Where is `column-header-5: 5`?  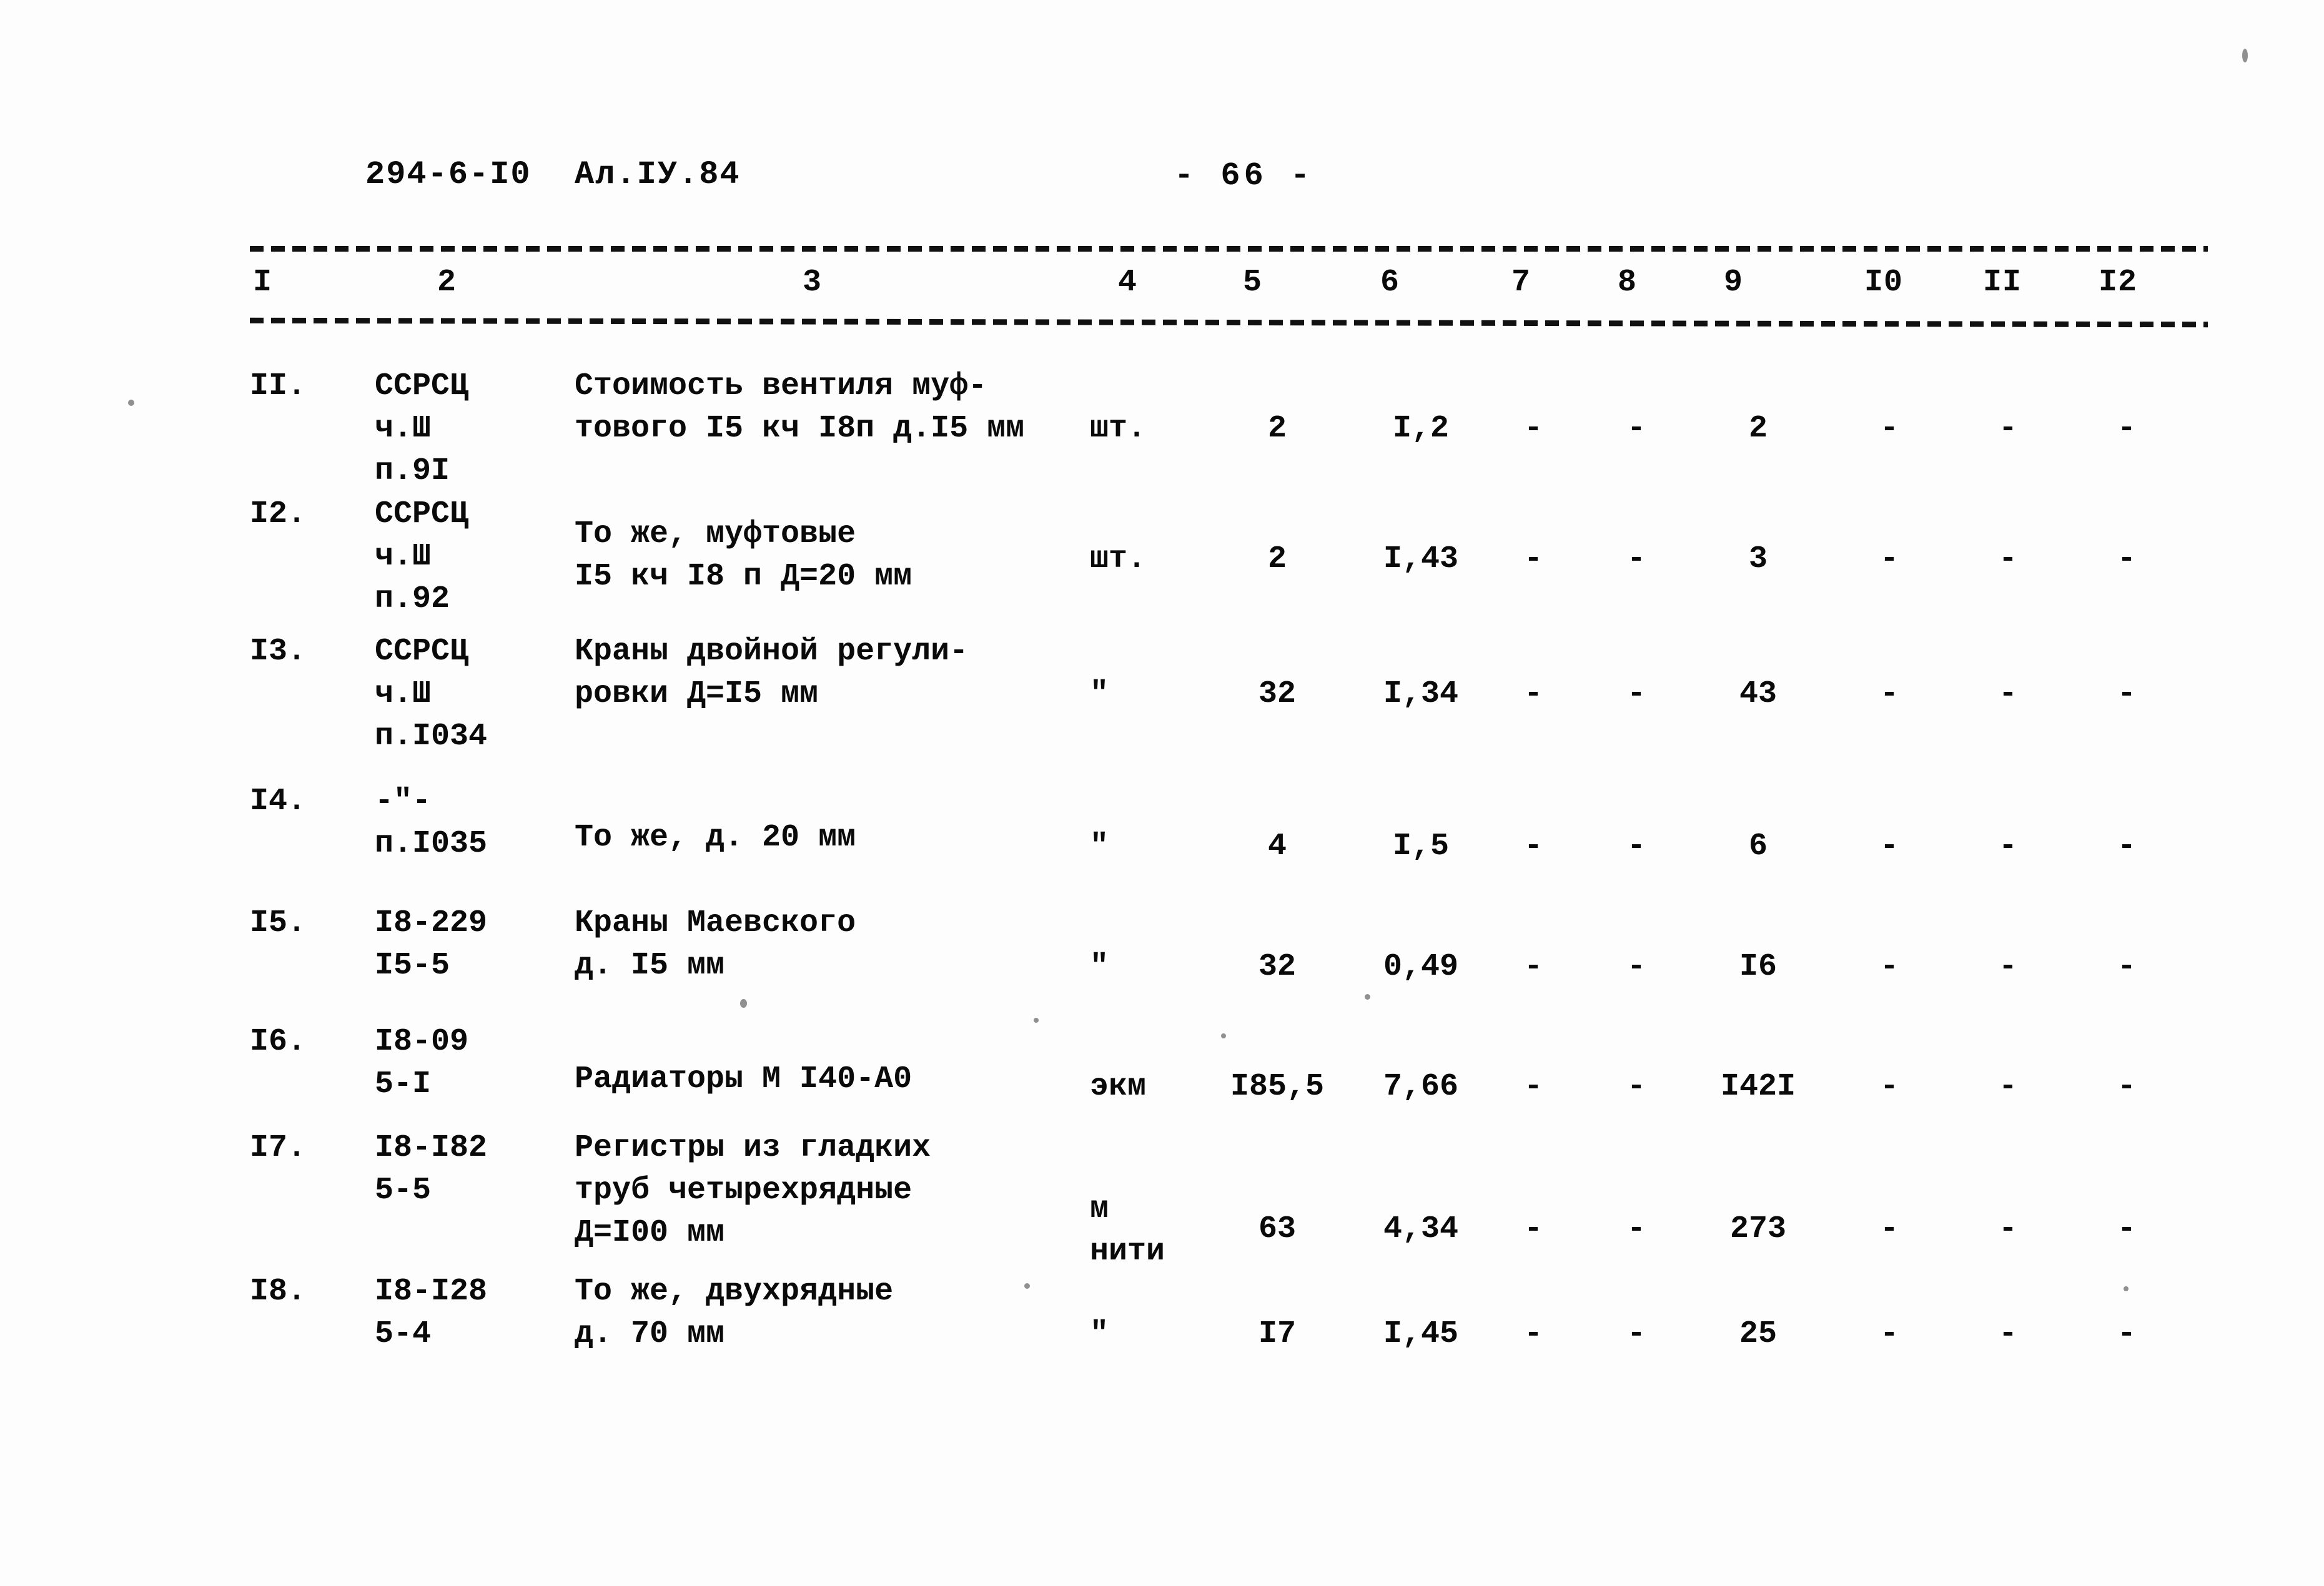 column-header-5: 5 is located at coordinates (1253, 282).